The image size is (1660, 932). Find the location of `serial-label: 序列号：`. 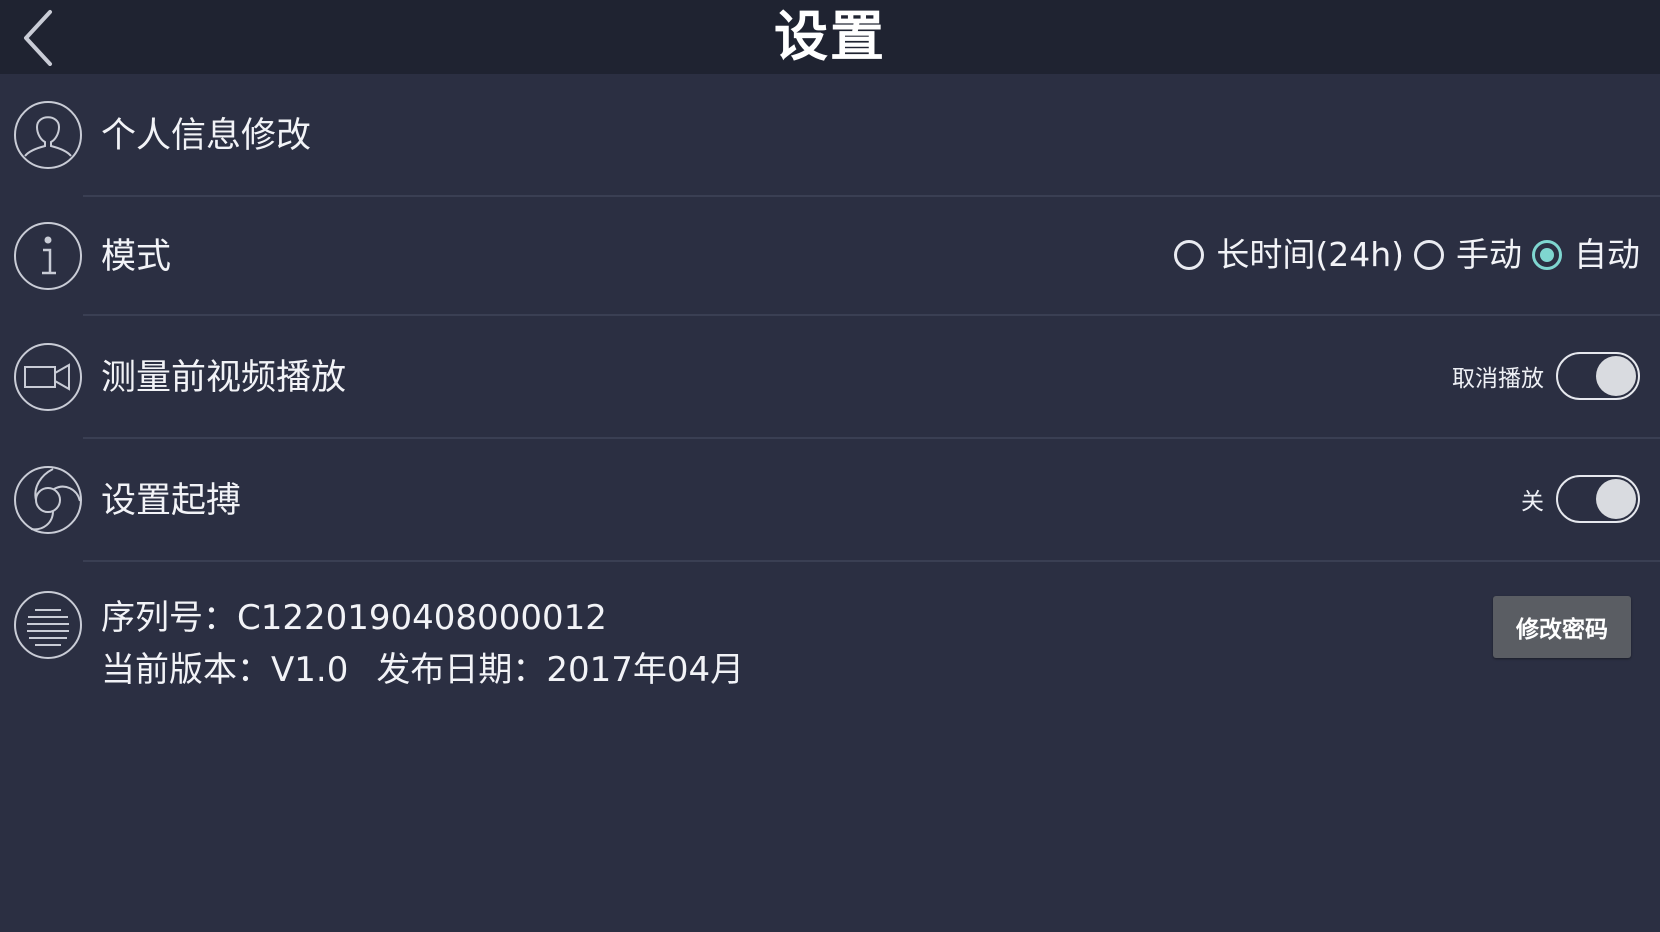

serial-label: 序列号： is located at coordinates (169, 618).